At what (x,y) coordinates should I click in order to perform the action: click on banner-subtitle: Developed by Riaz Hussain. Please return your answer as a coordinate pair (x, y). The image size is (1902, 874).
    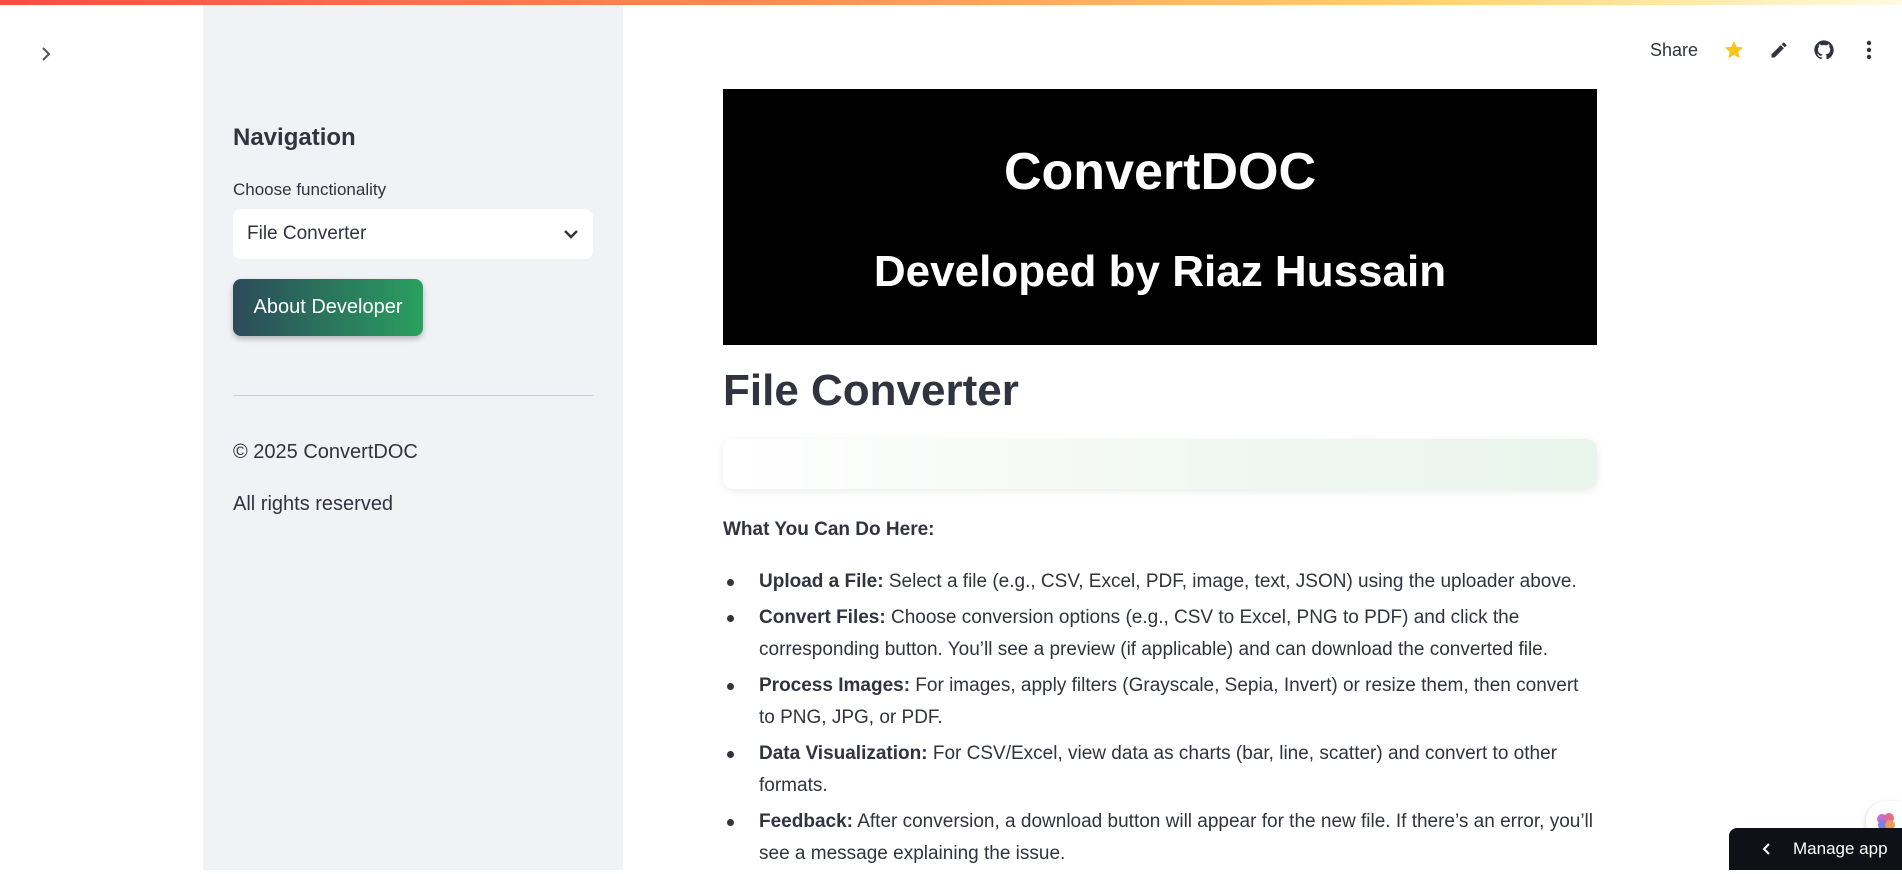
    Looking at the image, I should click on (1160, 271).